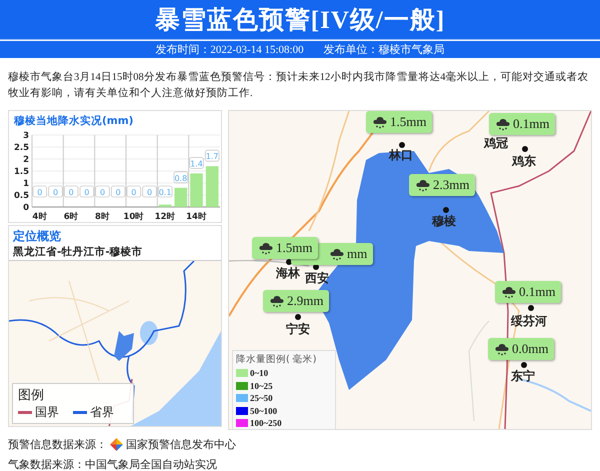 This screenshot has height=471, width=600. I want to click on rainfall-value: 2.3mm, so click(451, 185).